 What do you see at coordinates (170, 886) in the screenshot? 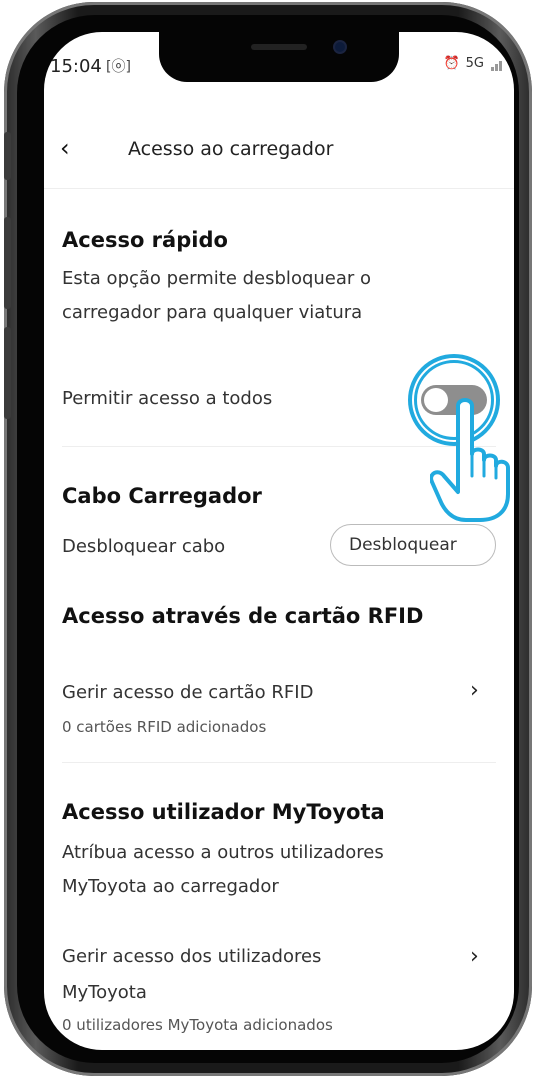
I see `mytoyota-description-2: MyToyota ao carregador` at bounding box center [170, 886].